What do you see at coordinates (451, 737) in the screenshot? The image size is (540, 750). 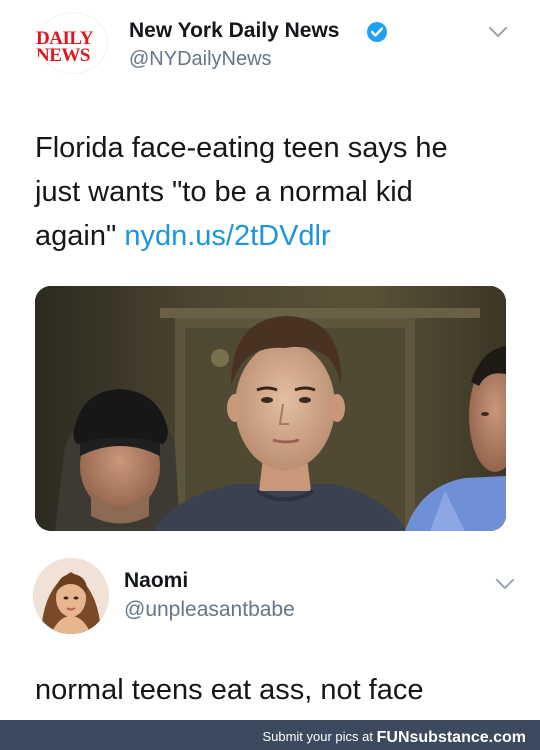 I see `footer-brand: FUNsubstance.com` at bounding box center [451, 737].